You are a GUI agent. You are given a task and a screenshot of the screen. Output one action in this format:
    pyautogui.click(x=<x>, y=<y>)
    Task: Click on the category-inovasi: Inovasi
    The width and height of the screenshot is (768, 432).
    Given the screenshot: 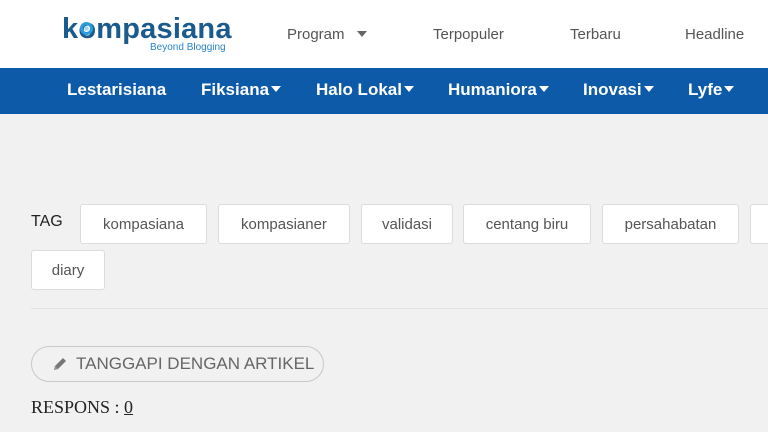 What is the action you would take?
    pyautogui.click(x=618, y=90)
    